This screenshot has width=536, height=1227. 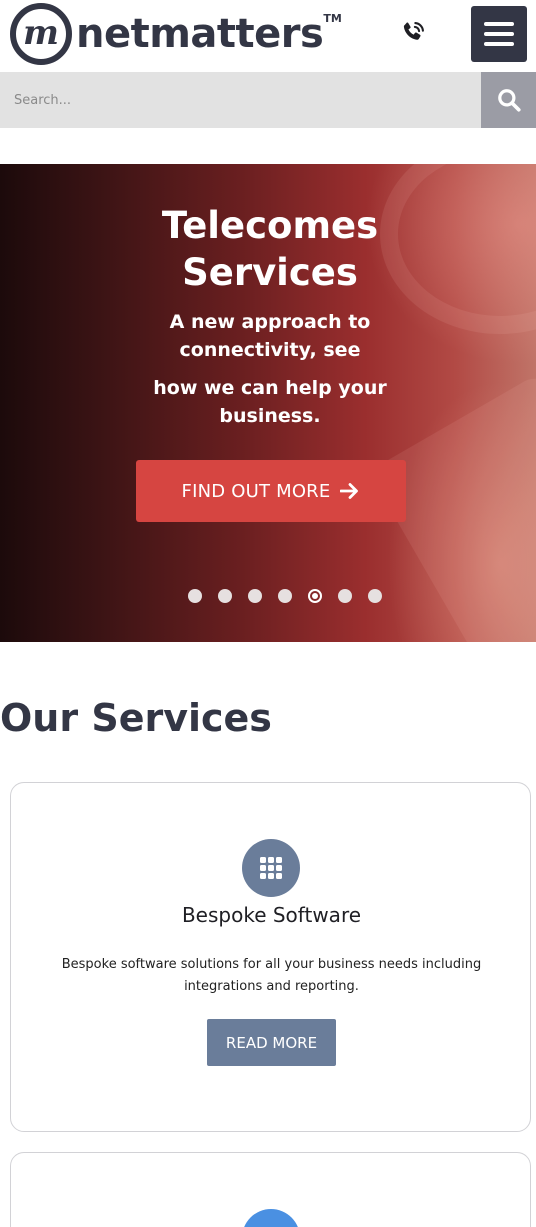 I want to click on hamburger-icon, so click(x=499, y=24).